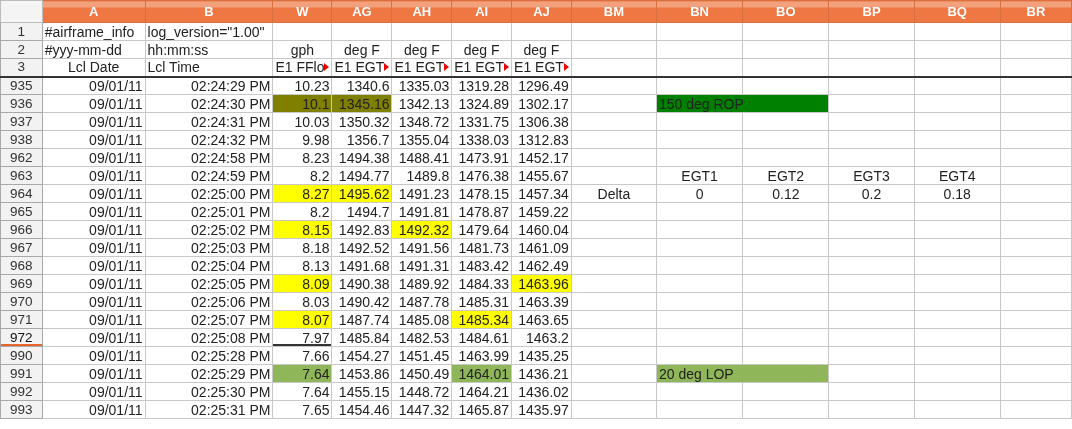 The height and width of the screenshot is (429, 1072). I want to click on table-cell: 1453.86, so click(362, 373).